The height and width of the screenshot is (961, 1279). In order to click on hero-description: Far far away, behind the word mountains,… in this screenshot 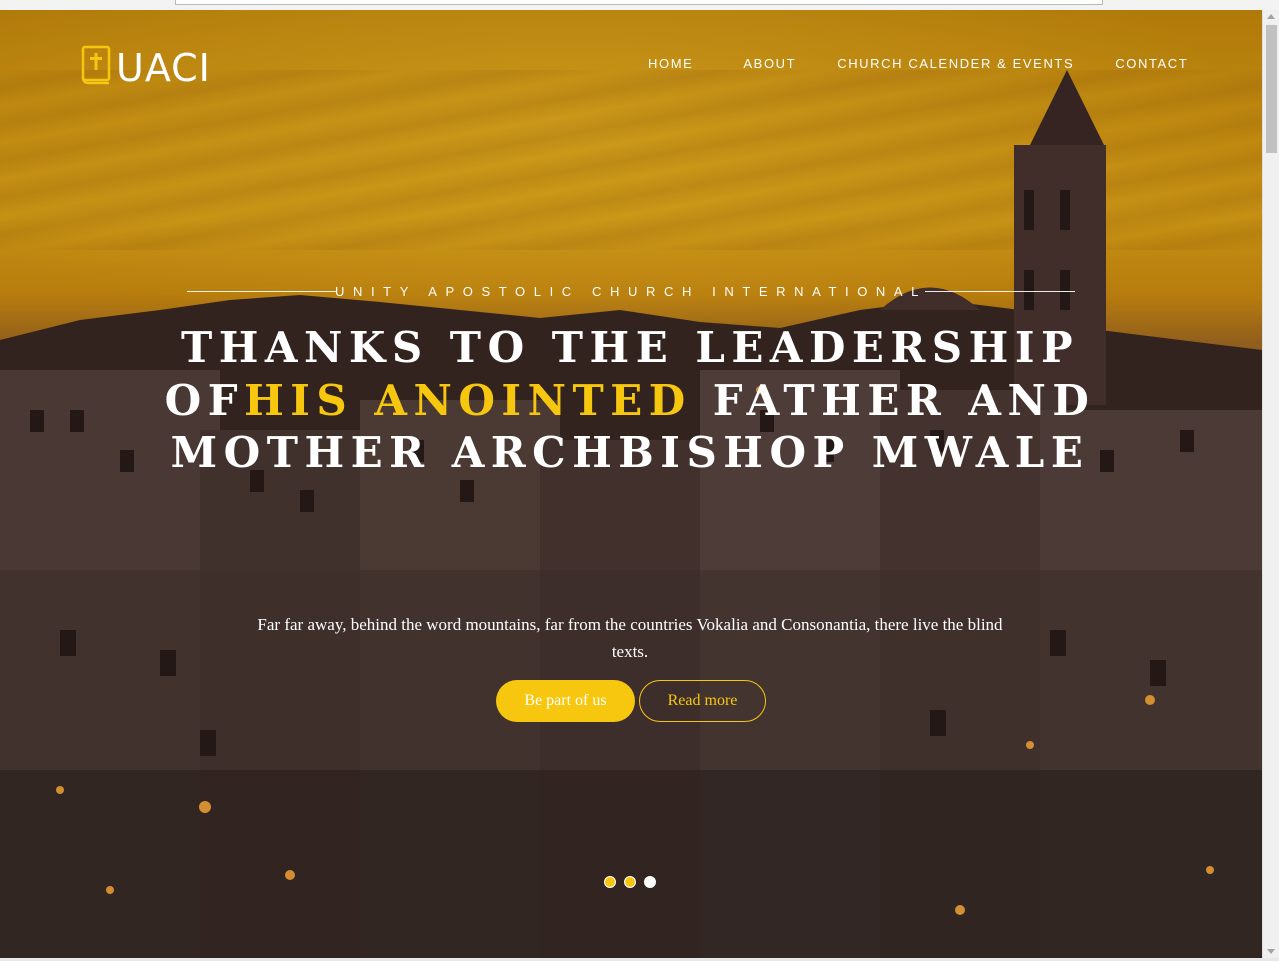, I will do `click(630, 638)`.